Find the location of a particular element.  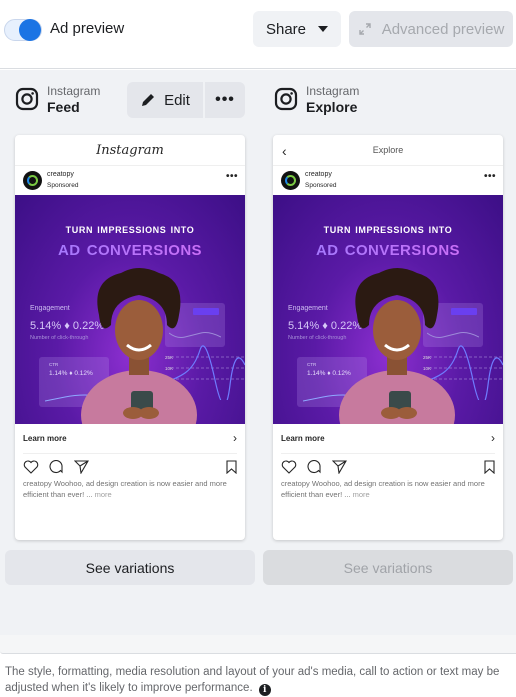

back-chevron-icon: ‹ is located at coordinates (284, 151).